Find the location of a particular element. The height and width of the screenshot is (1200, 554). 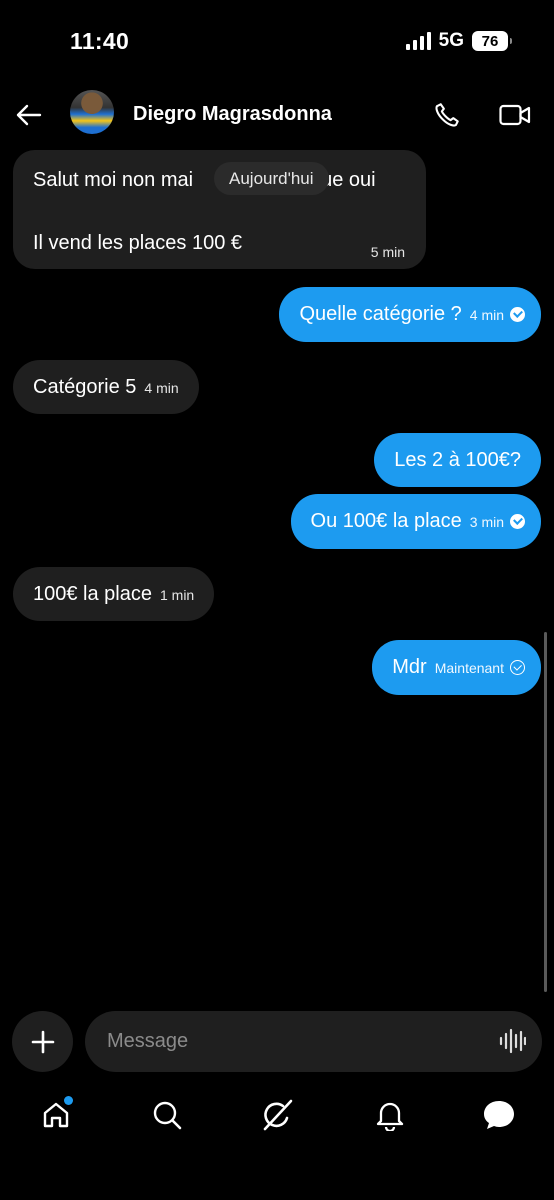

battery-icon: 76 is located at coordinates (492, 41).